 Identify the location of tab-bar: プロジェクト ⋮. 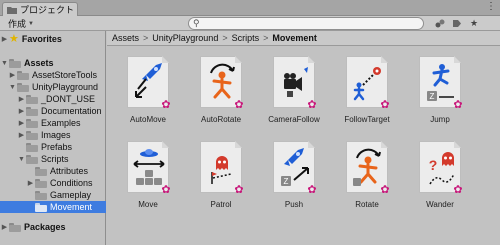
(250, 8).